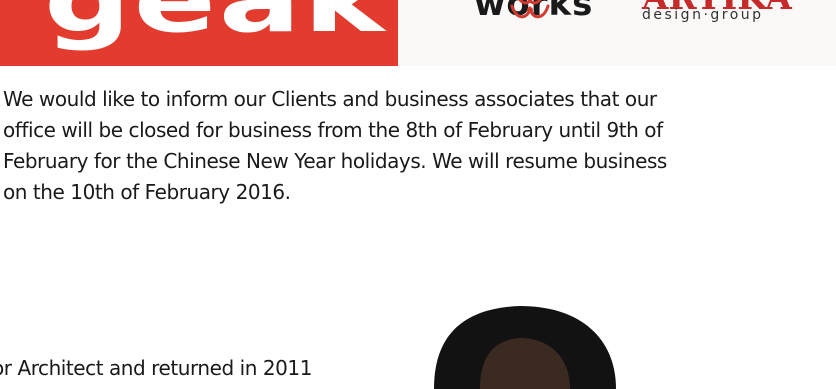 The height and width of the screenshot is (389, 836). What do you see at coordinates (147, 192) in the screenshot?
I see `notice-line: on the 10th of February 2016.` at bounding box center [147, 192].